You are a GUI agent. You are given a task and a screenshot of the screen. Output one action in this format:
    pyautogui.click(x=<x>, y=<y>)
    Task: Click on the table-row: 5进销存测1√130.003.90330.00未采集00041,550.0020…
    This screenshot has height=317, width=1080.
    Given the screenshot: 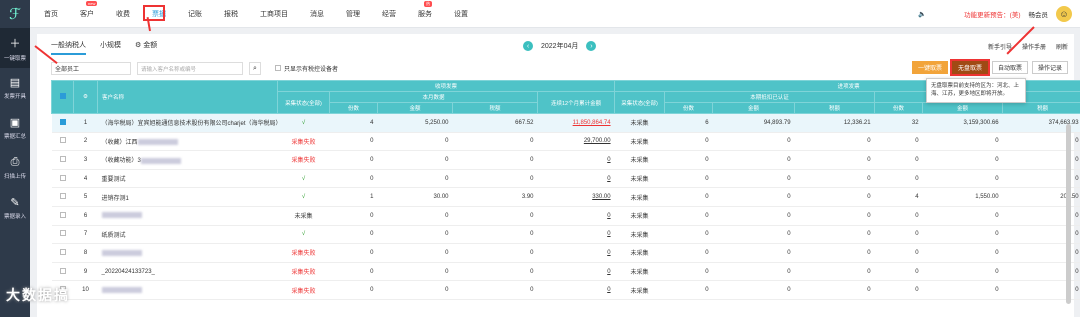 What is the action you would take?
    pyautogui.click(x=565, y=197)
    